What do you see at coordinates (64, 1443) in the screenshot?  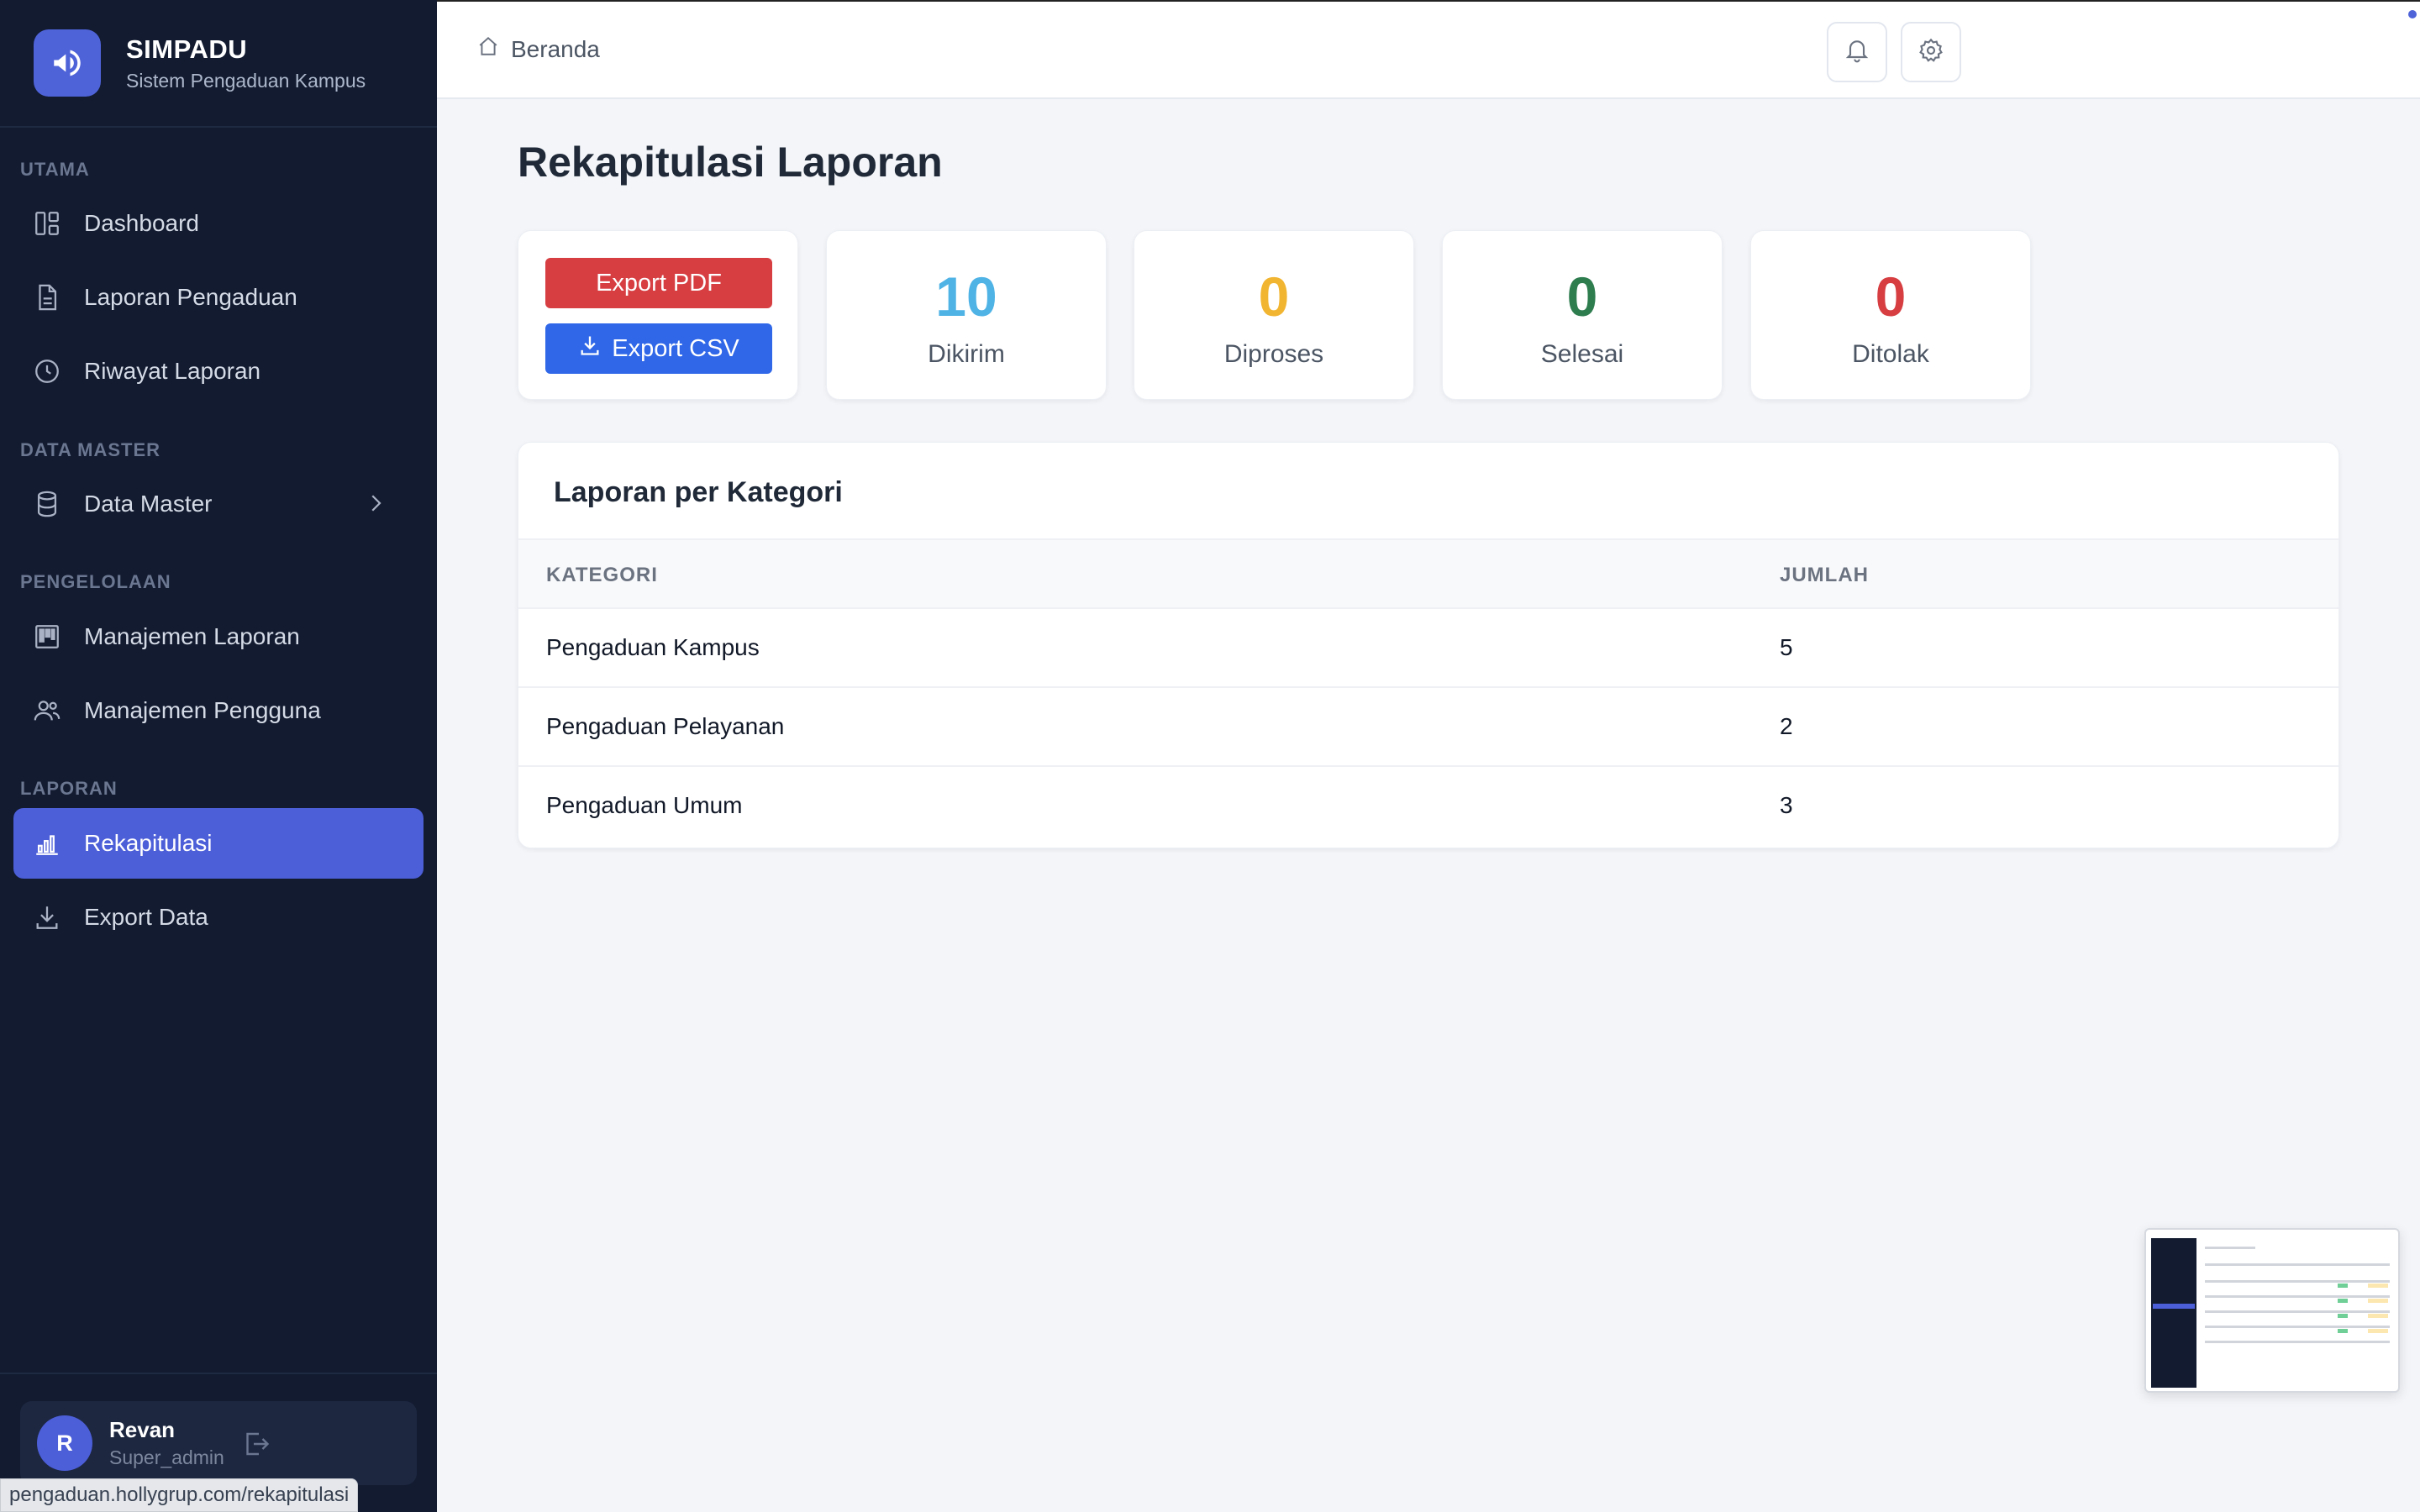 I see `avatar: R` at bounding box center [64, 1443].